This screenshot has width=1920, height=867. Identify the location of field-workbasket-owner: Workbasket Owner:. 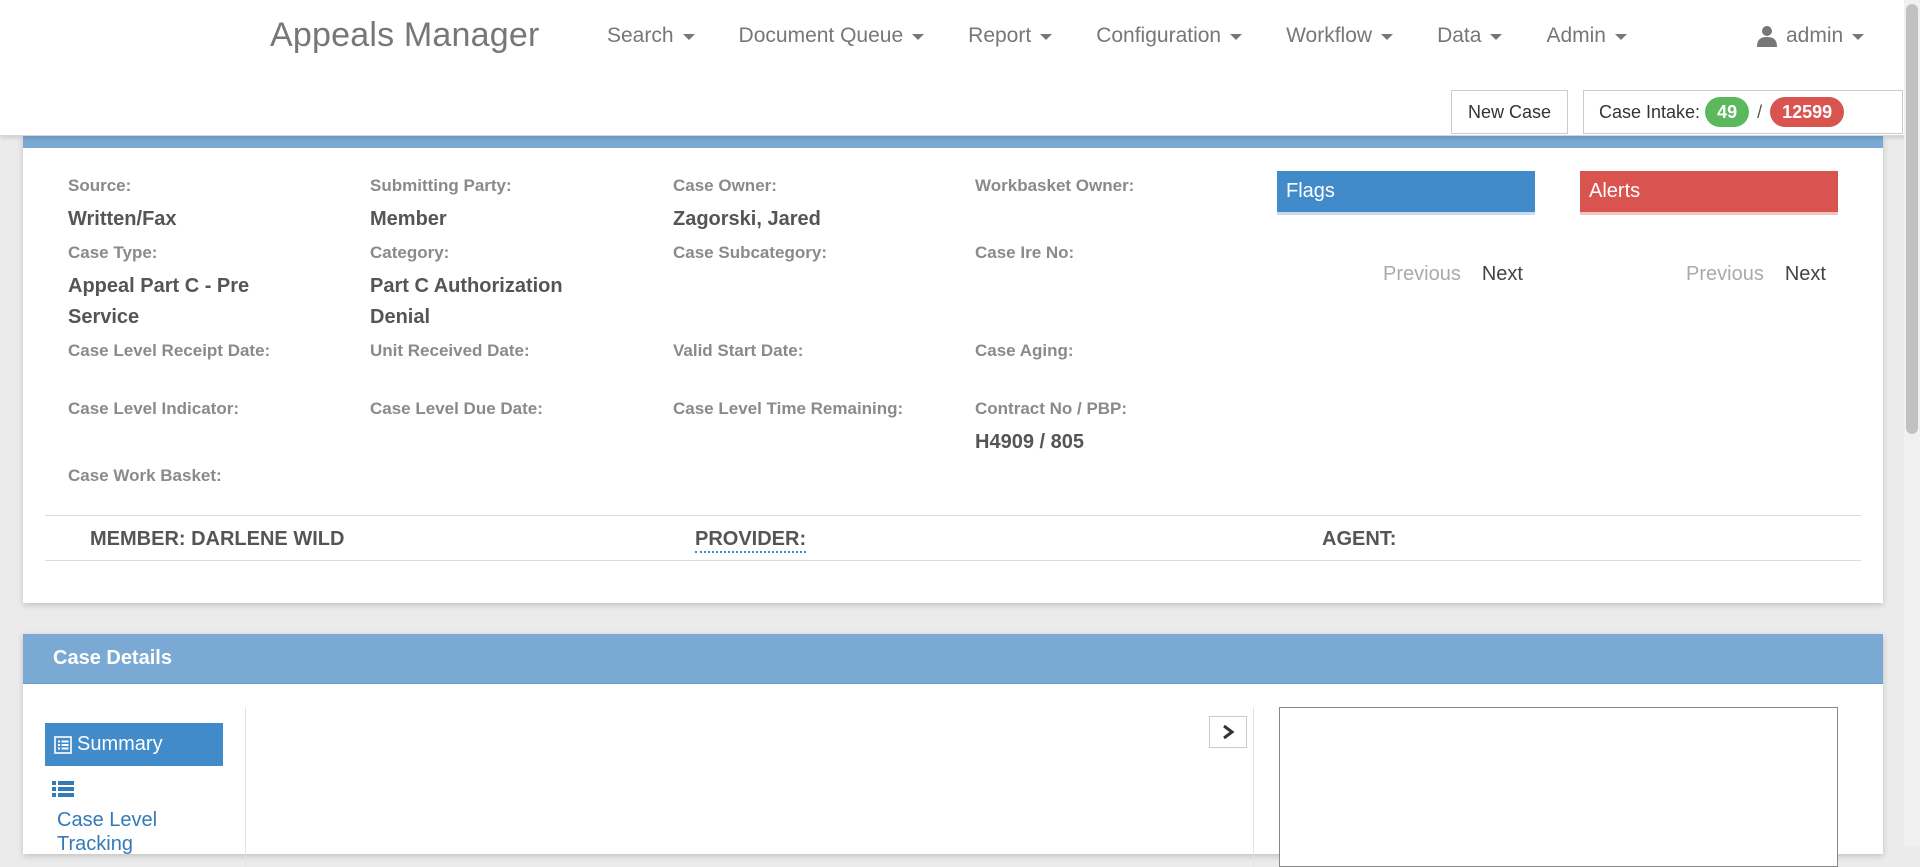
(1125, 190).